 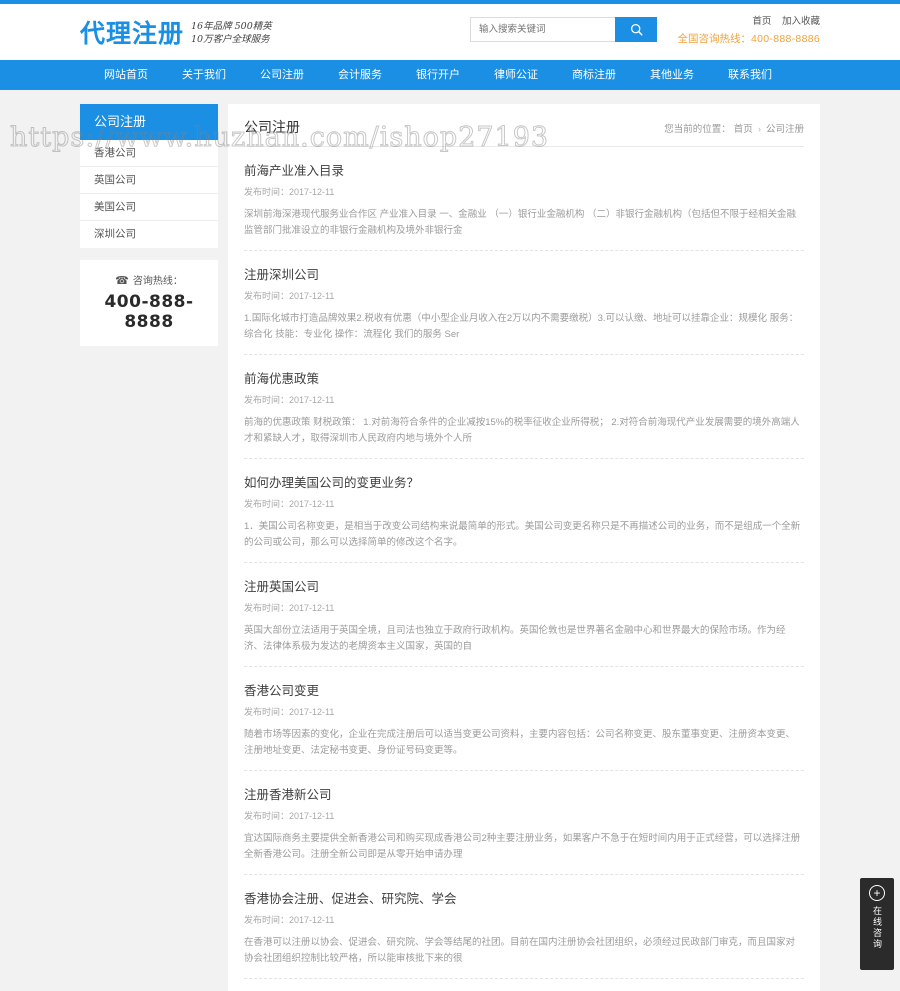 I want to click on nav-item-company-registration: 公司注册, so click(x=282, y=75).